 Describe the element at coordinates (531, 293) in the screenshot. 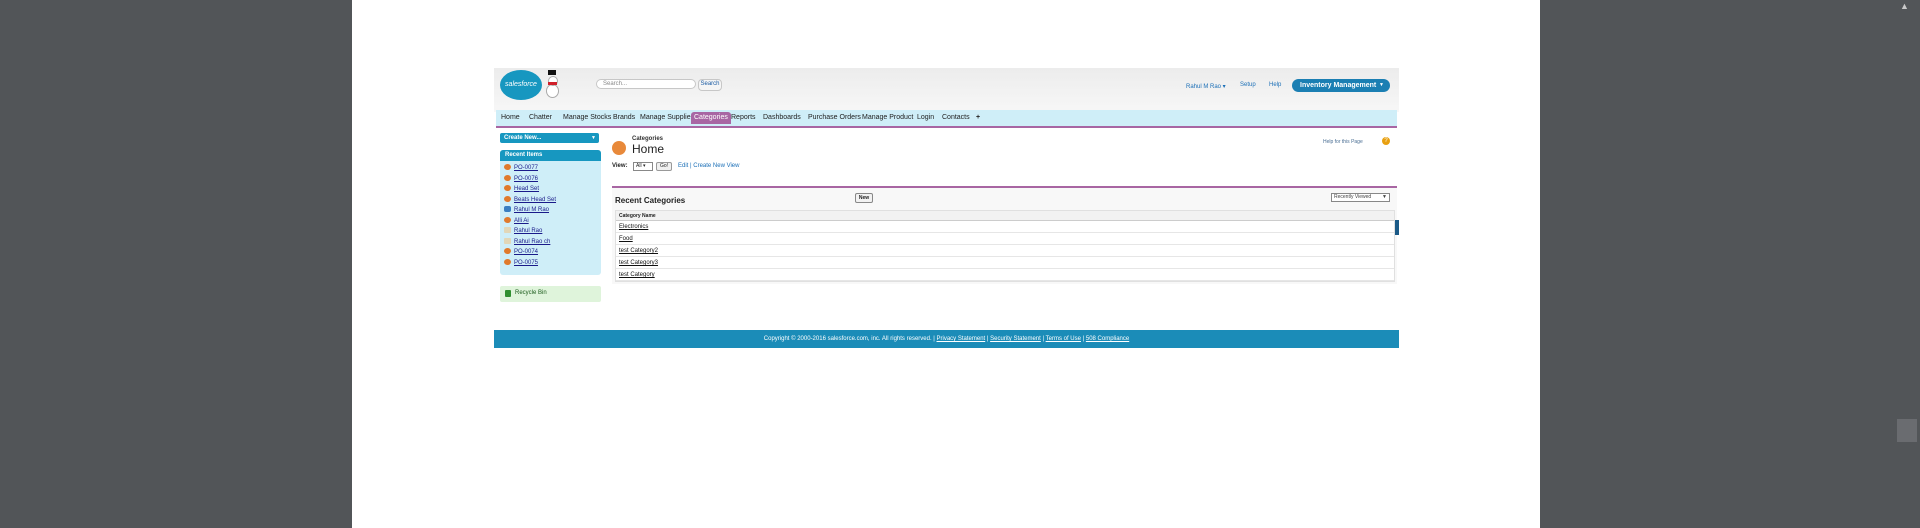

I see `recycle-bin-label: Recycle Bin` at that location.